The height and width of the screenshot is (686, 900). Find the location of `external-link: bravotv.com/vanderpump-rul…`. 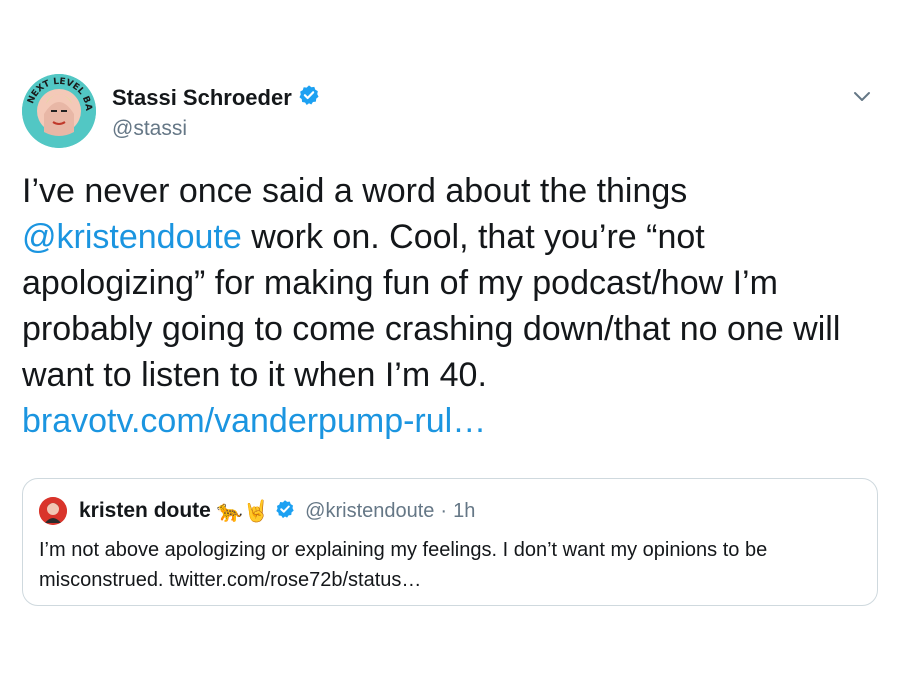

external-link: bravotv.com/vanderpump-rul… is located at coordinates (254, 421).